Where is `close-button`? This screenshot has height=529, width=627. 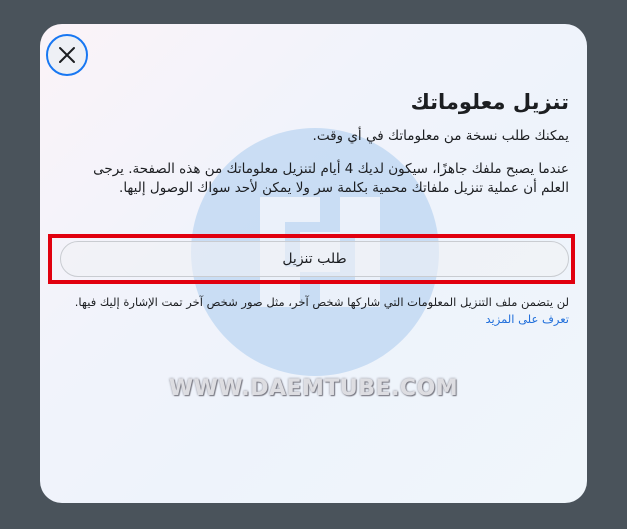 close-button is located at coordinates (67, 55).